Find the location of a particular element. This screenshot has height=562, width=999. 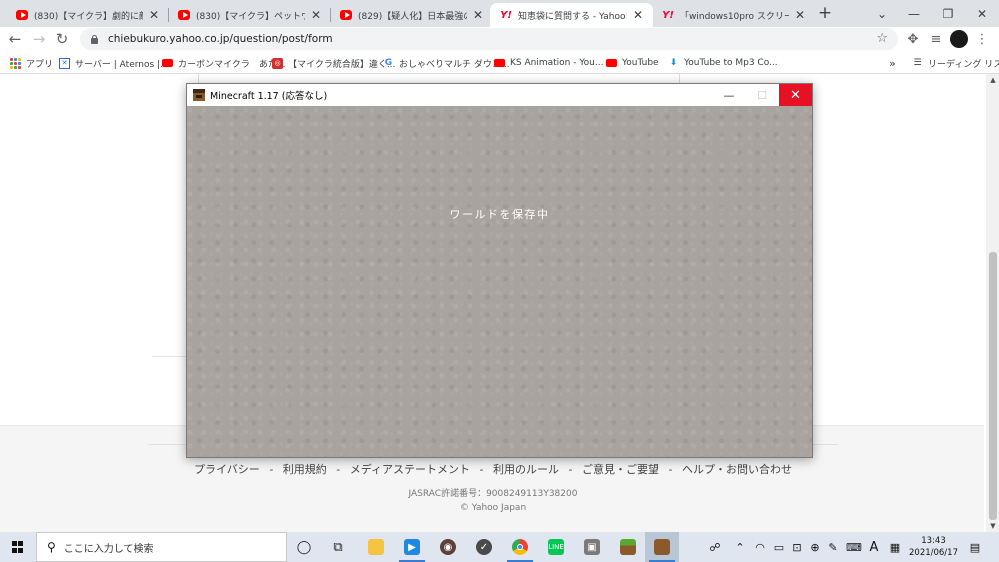

start-button is located at coordinates (18, 547).